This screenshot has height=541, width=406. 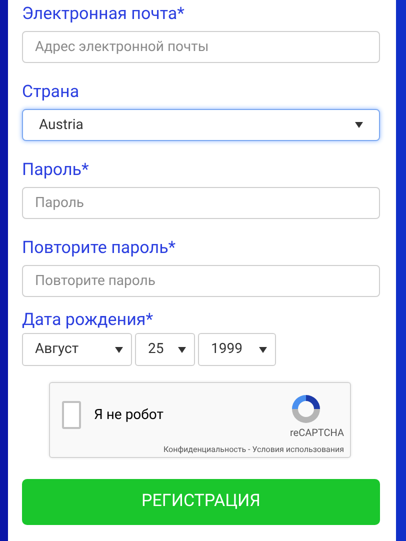 What do you see at coordinates (71, 415) in the screenshot?
I see `captcha-checkbox` at bounding box center [71, 415].